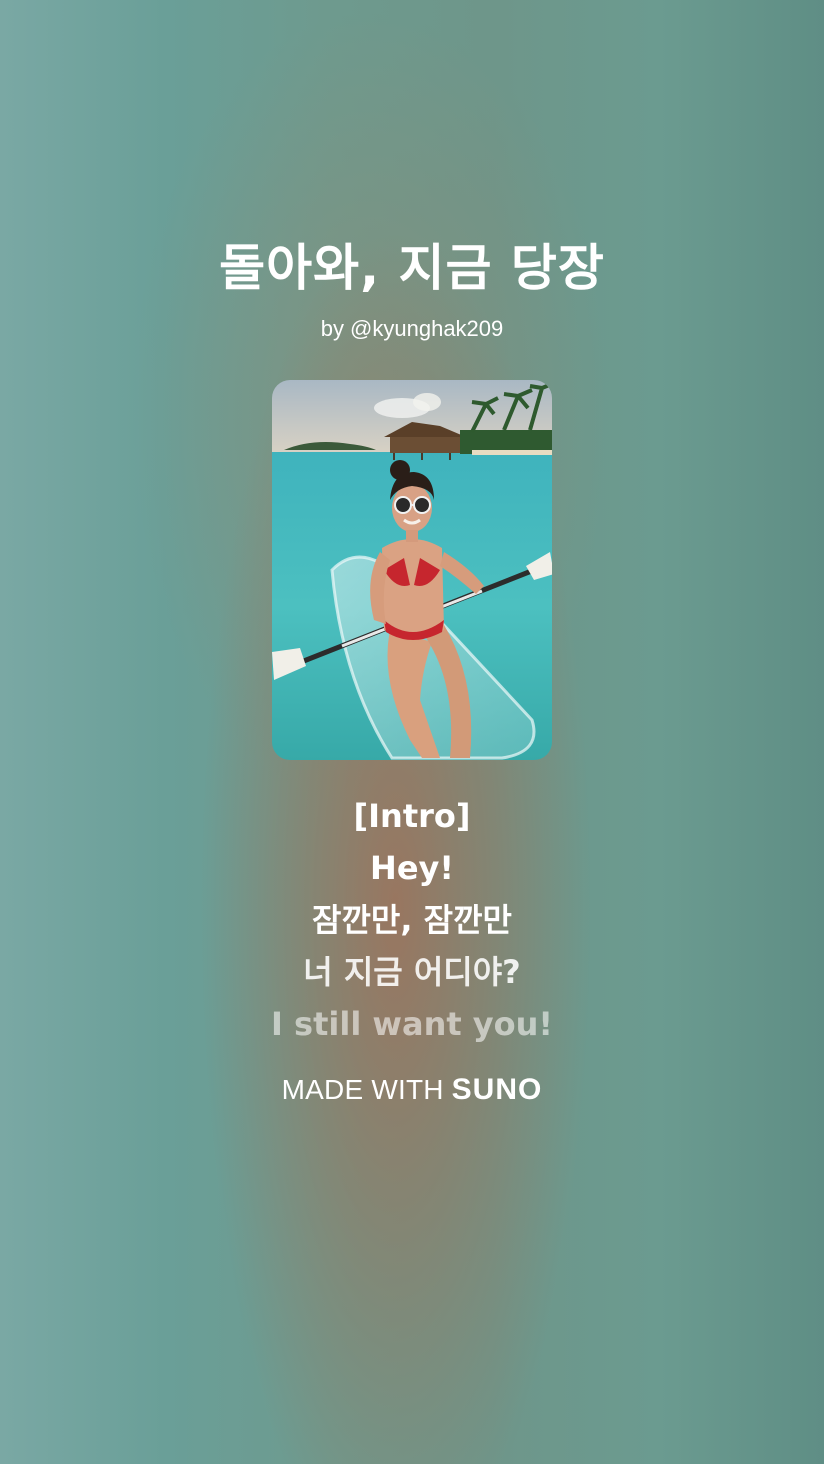  I want to click on made-with-suno-badge: MADE WITH SUNO, so click(412, 1090).